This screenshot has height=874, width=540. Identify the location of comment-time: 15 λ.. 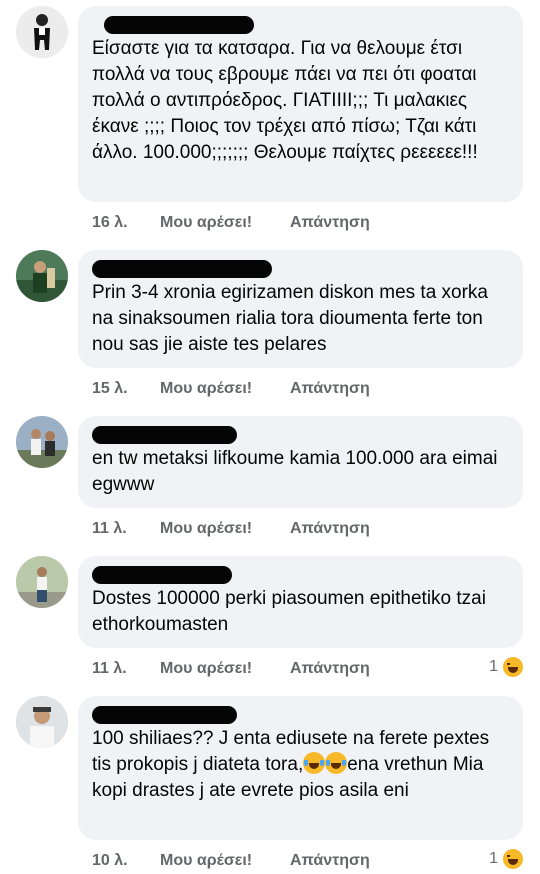
(126, 389).